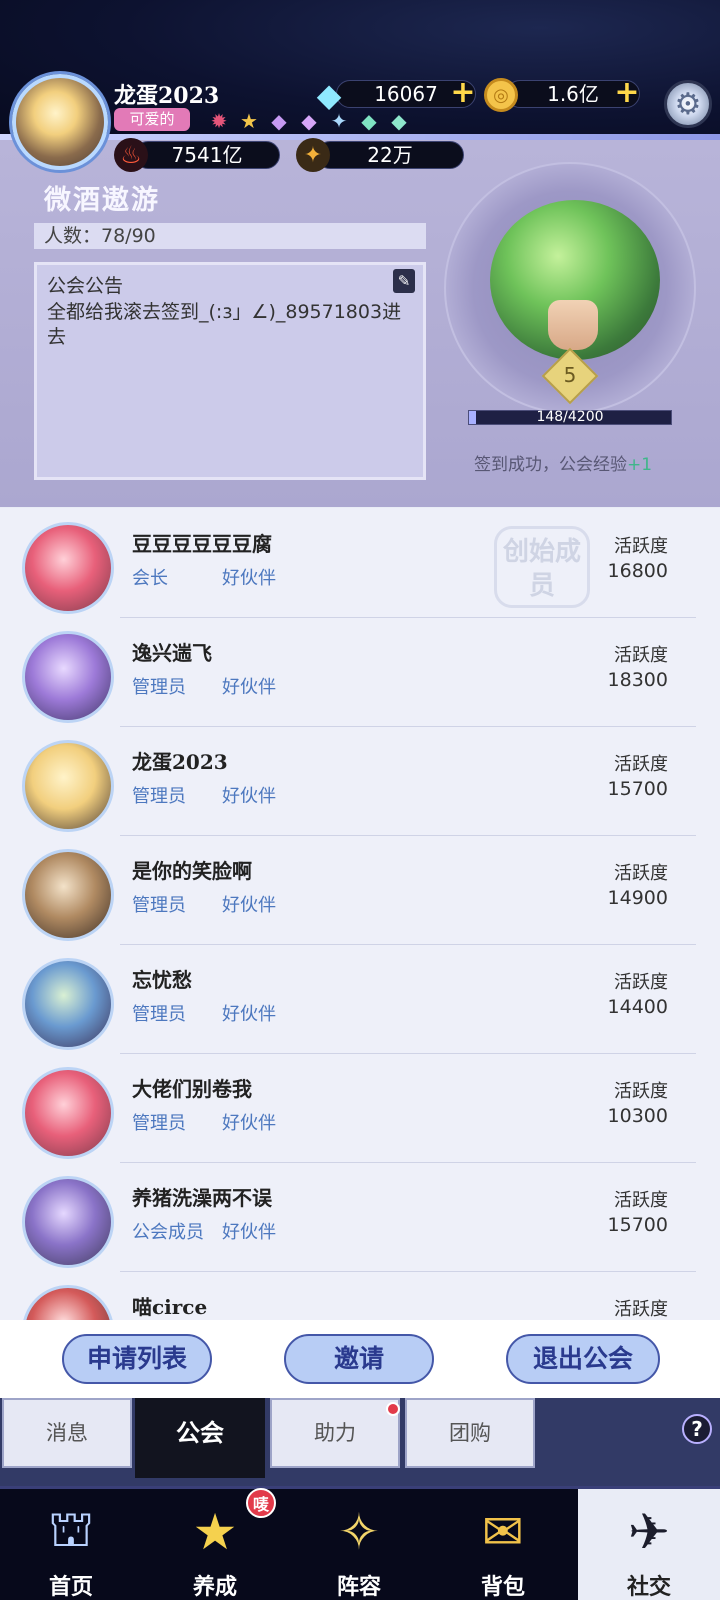 This screenshot has width=720, height=1600. I want to click on member-role: 公会成员, so click(168, 1232).